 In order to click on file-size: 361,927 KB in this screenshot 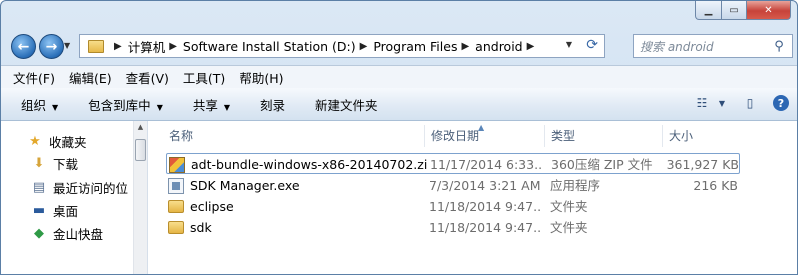, I will do `click(702, 164)`.